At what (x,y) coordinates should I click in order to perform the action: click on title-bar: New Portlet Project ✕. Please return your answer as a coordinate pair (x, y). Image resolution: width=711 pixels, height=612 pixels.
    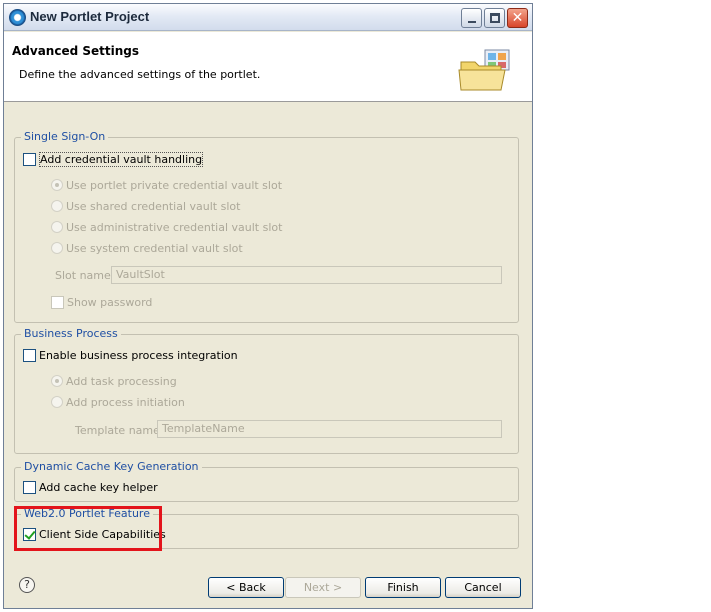
    Looking at the image, I should click on (268, 17).